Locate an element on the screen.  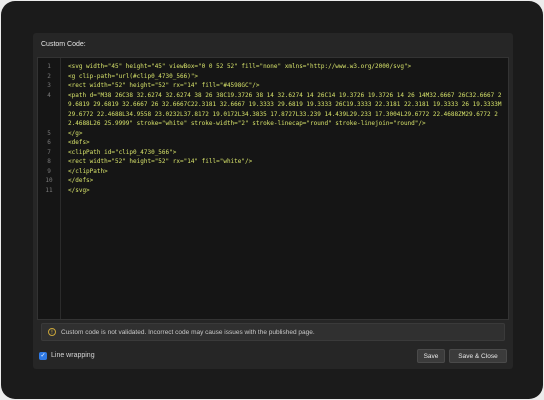
code-line: 2 <g clip-path="url(#clip0_4730_566)"> is located at coordinates (273, 77).